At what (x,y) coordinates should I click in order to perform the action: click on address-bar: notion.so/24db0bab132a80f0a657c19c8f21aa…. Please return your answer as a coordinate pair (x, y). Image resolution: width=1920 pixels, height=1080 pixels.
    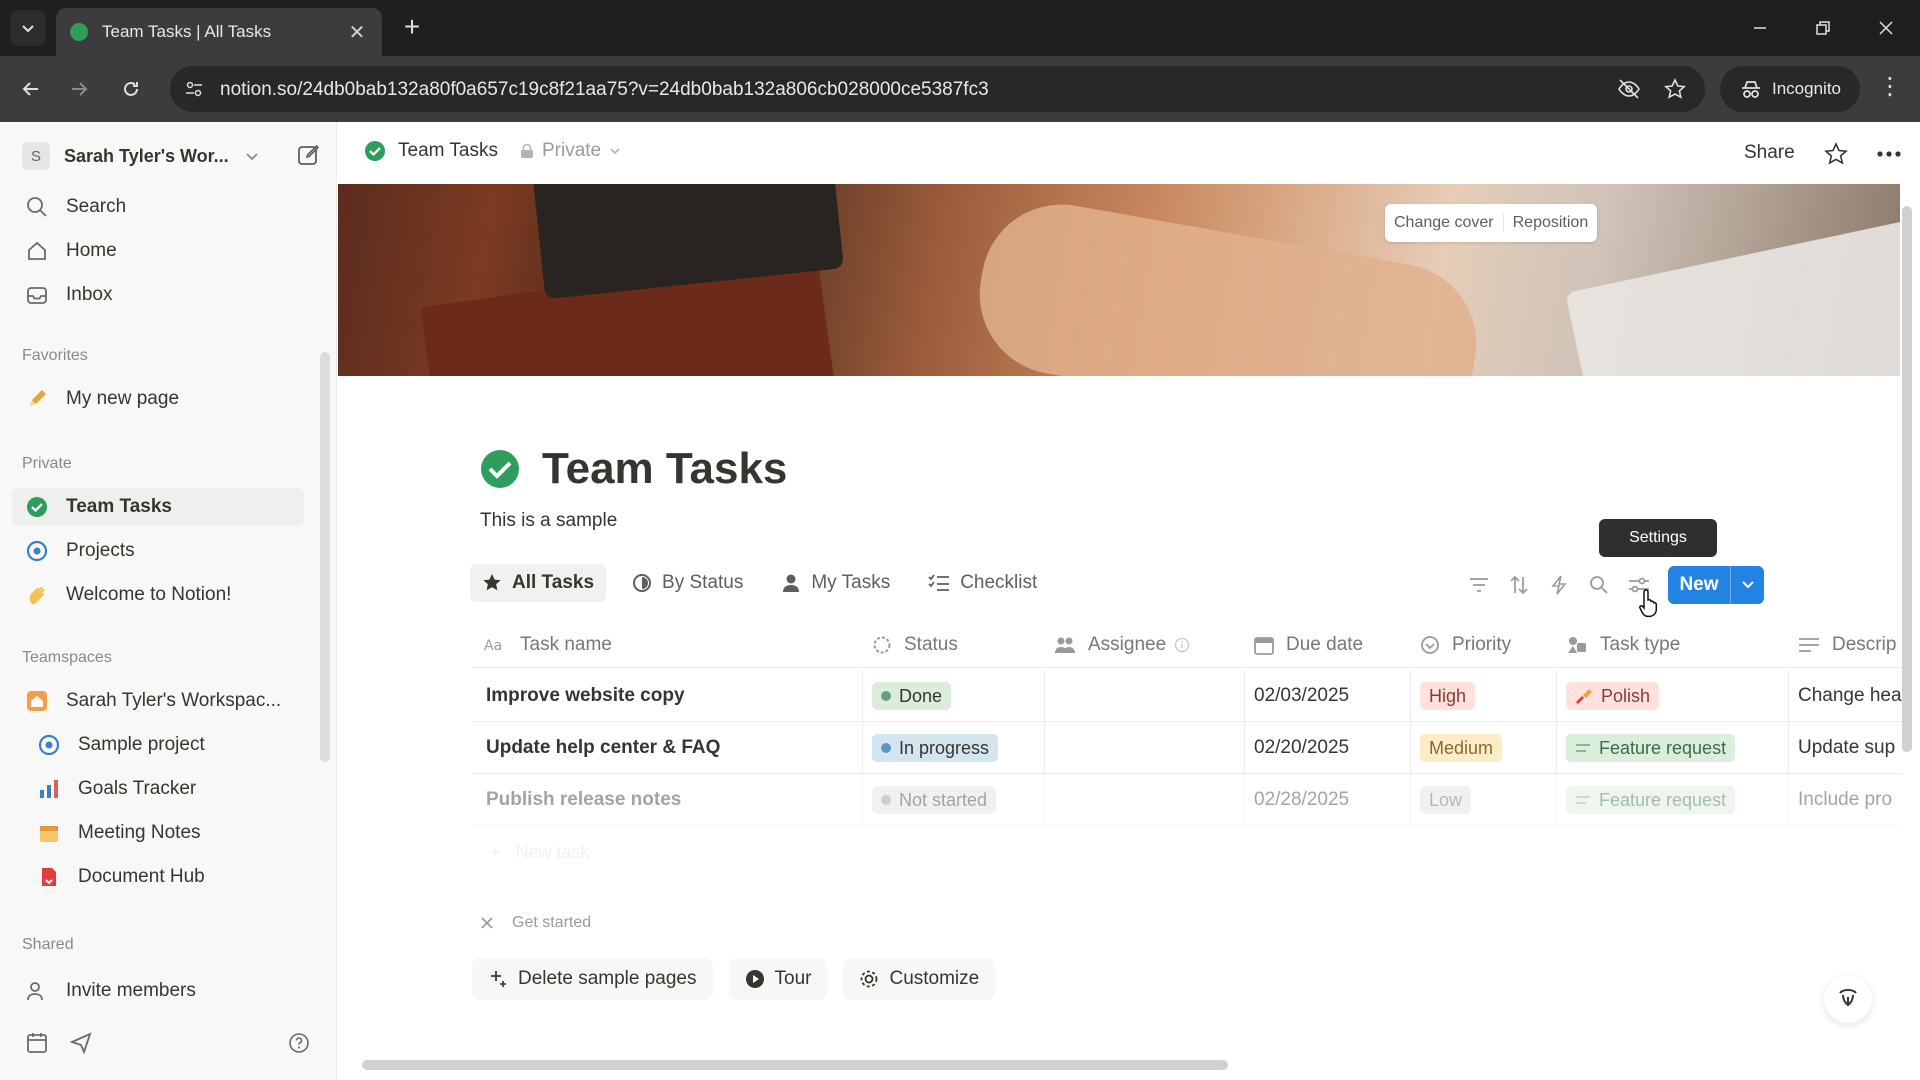
    Looking at the image, I should click on (937, 89).